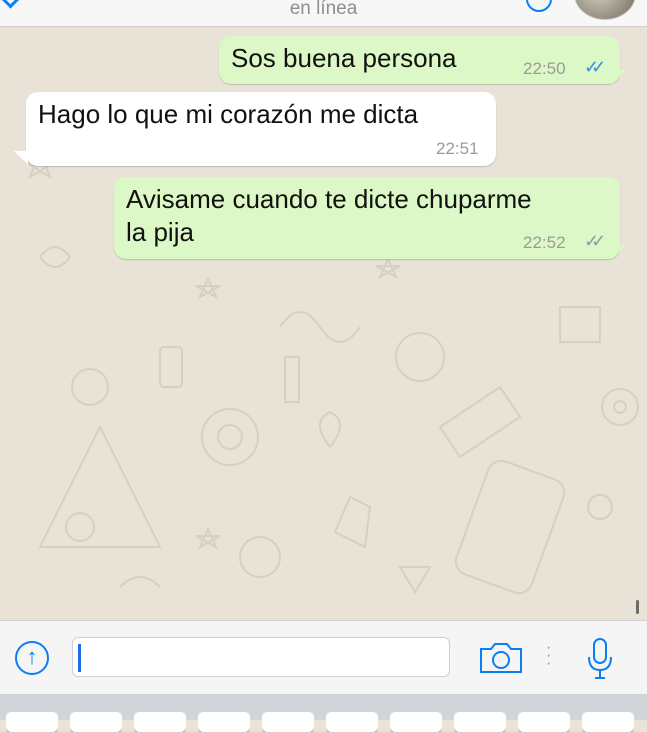 The image size is (647, 732). I want to click on scrollbar, so click(637, 607).